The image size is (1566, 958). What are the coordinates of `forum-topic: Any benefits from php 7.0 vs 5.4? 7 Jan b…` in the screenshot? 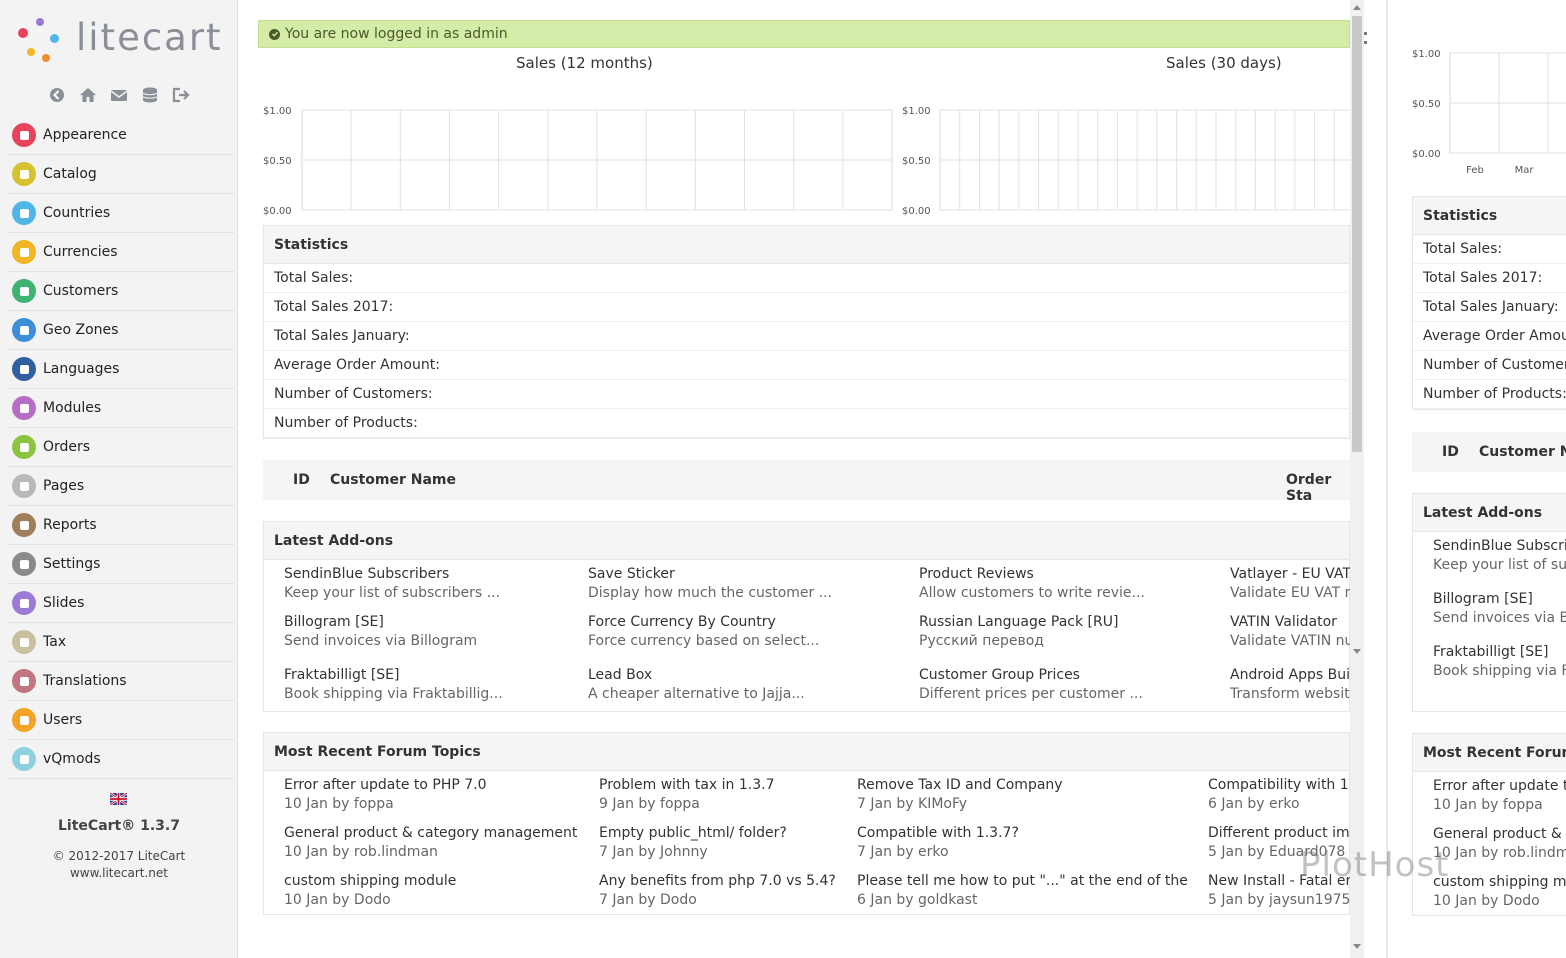 It's located at (717, 891).